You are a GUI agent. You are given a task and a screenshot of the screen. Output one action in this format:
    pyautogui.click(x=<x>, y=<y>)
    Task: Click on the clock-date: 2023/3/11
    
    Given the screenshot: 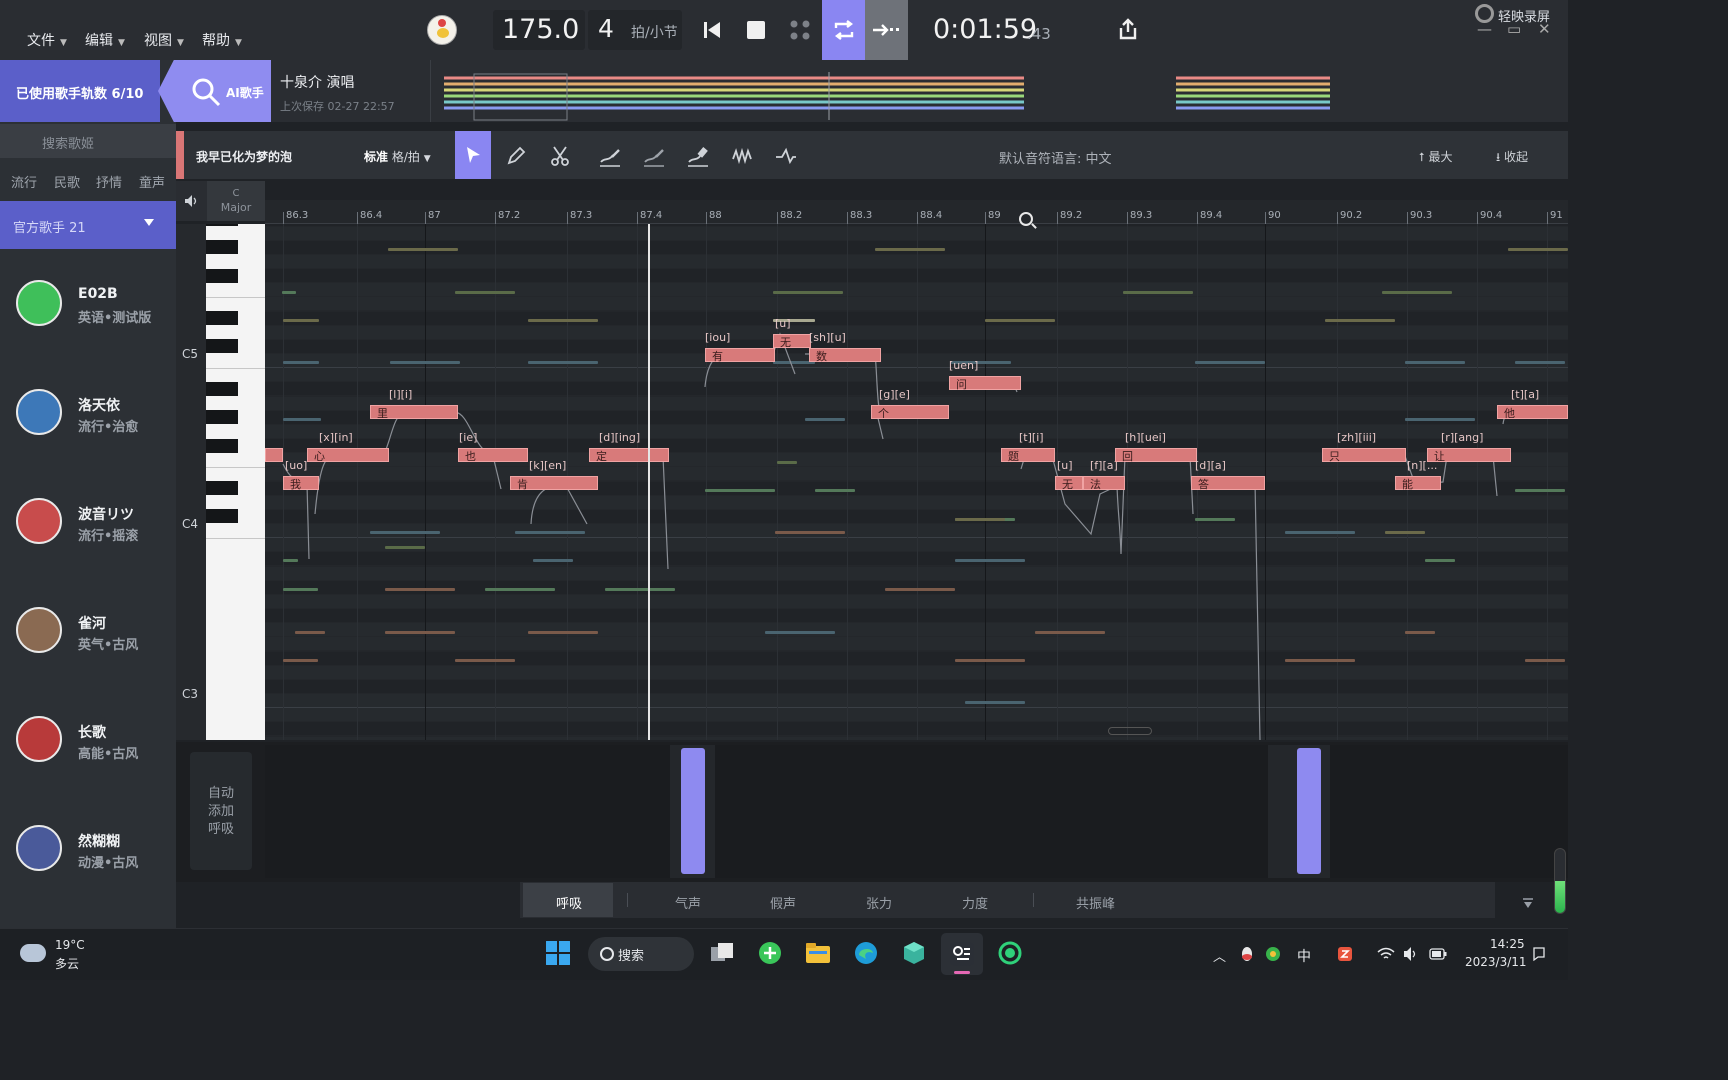 What is the action you would take?
    pyautogui.click(x=1496, y=962)
    